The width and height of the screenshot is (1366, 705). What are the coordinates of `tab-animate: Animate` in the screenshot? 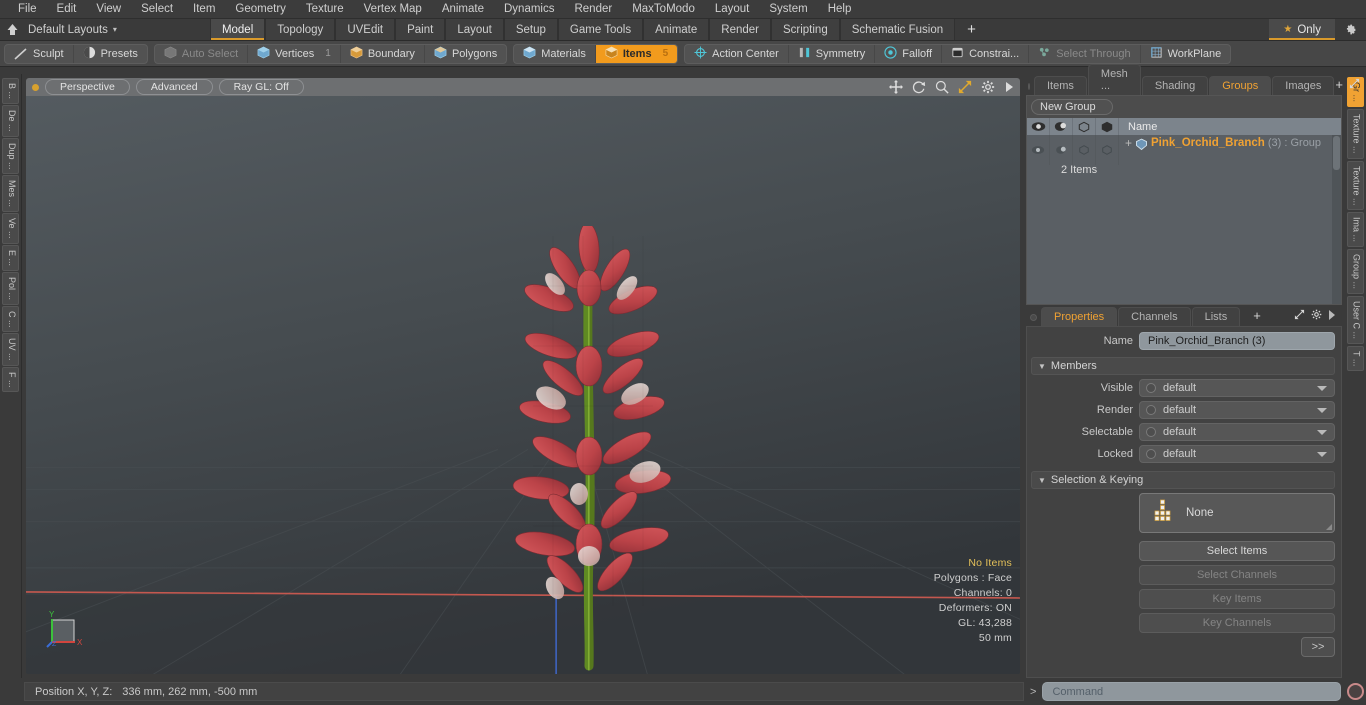 It's located at (676, 29).